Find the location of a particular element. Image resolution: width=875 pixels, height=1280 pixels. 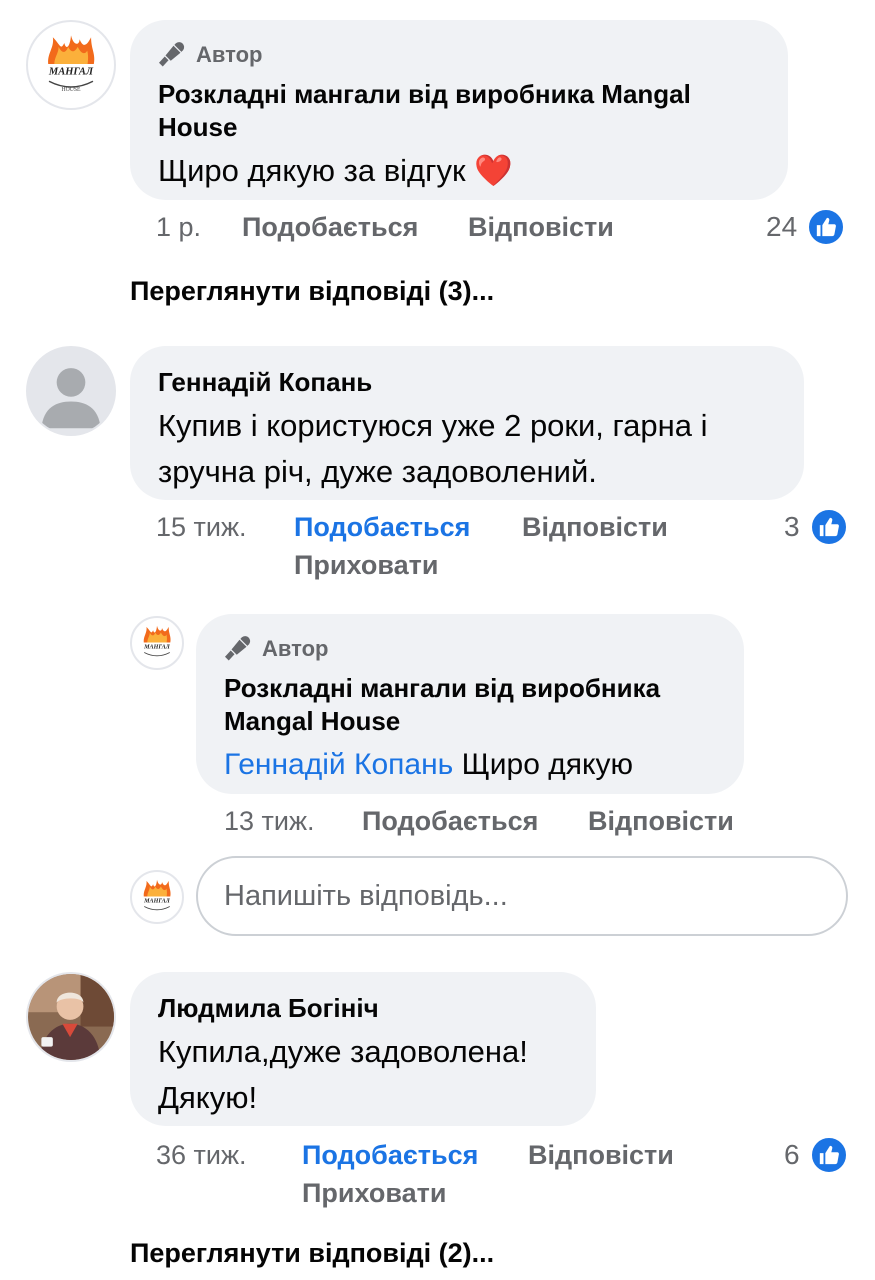

mention-link: Геннадій Копань is located at coordinates (338, 764).